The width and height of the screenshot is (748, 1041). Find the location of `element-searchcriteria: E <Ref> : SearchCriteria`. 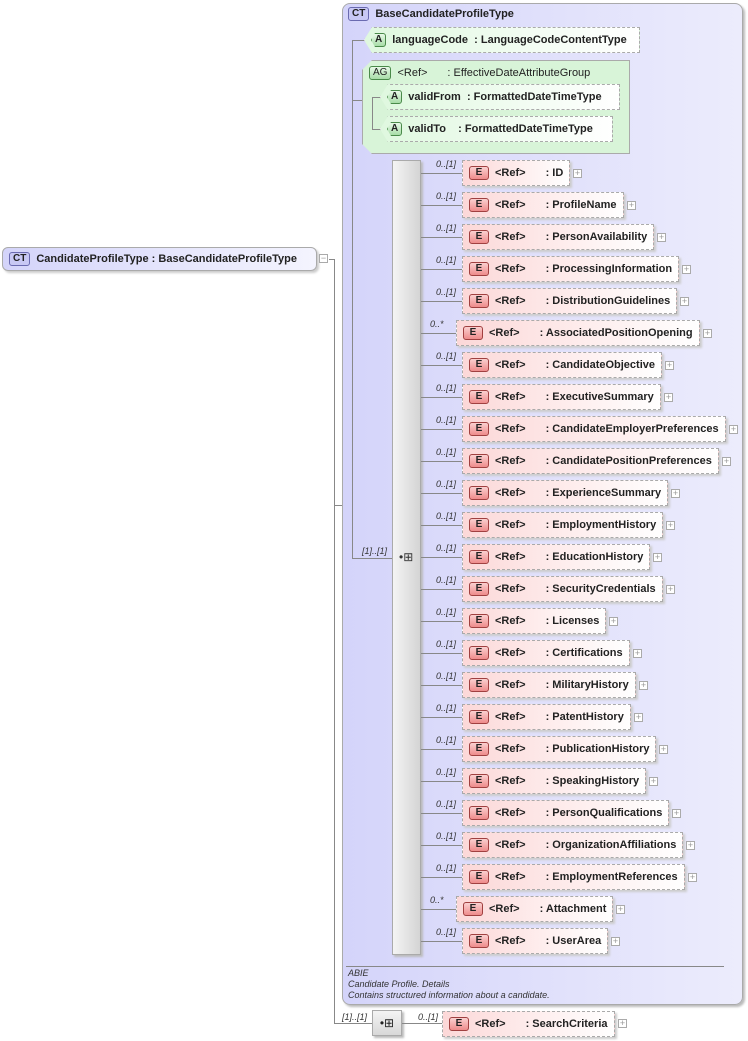

element-searchcriteria: E <Ref> : SearchCriteria is located at coordinates (528, 1024).